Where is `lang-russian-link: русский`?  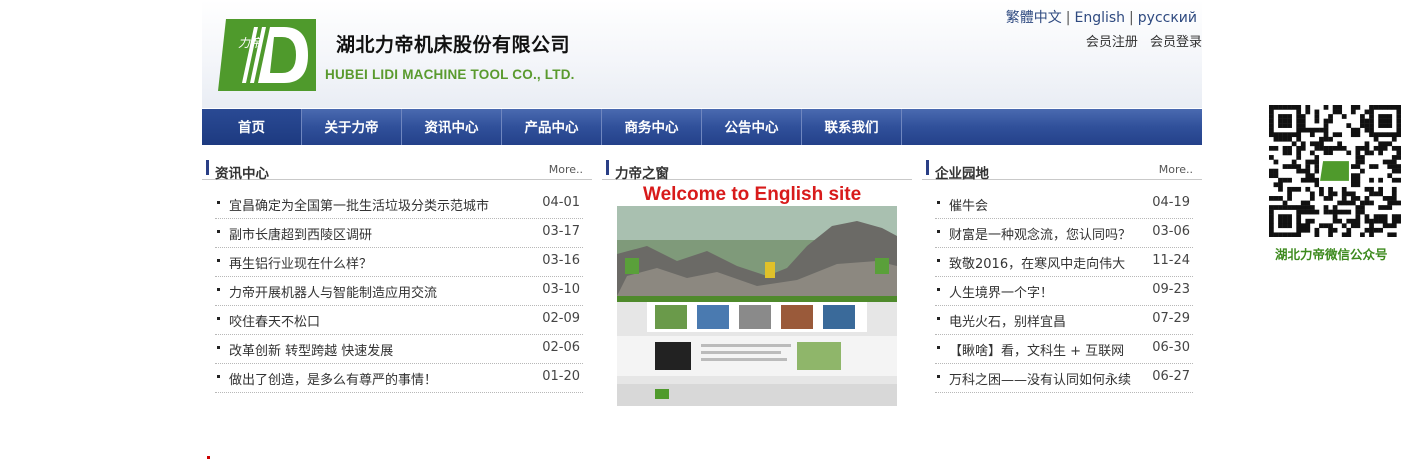
lang-russian-link: русский is located at coordinates (1167, 18).